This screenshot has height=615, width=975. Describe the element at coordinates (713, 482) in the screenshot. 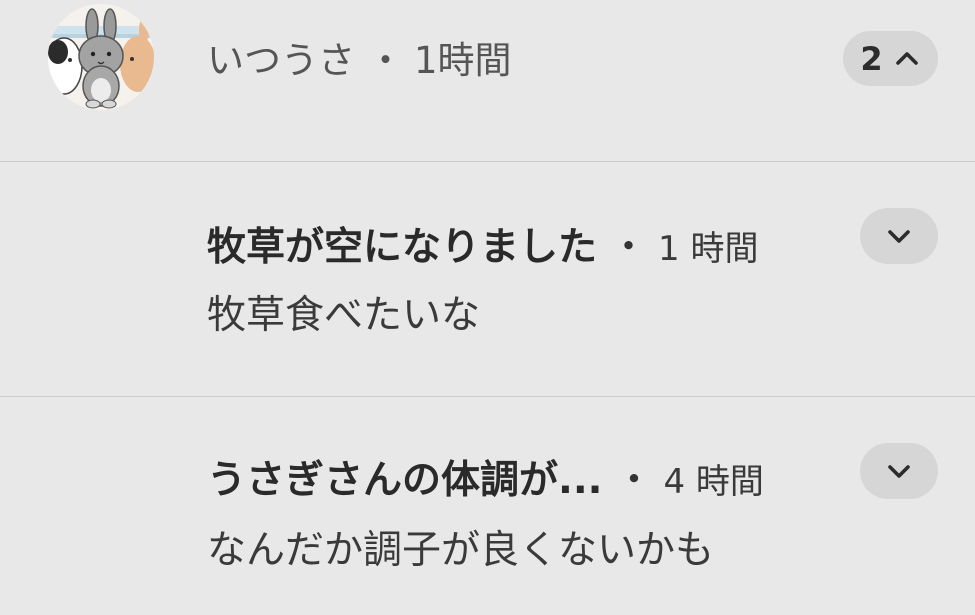

I see `notification-time: 4 時間` at that location.